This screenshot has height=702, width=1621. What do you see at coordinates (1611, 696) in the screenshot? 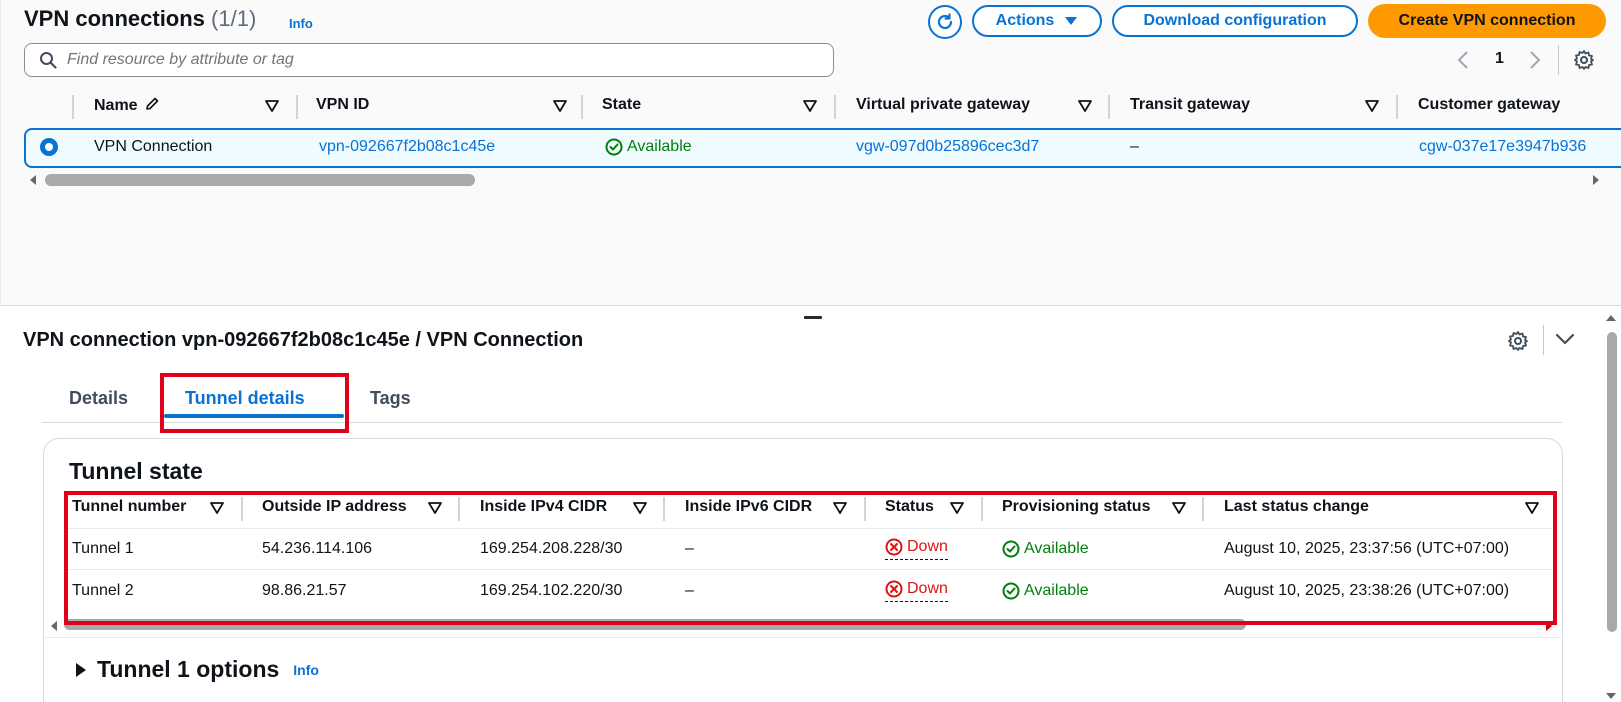
I see `scroll-down-icon` at bounding box center [1611, 696].